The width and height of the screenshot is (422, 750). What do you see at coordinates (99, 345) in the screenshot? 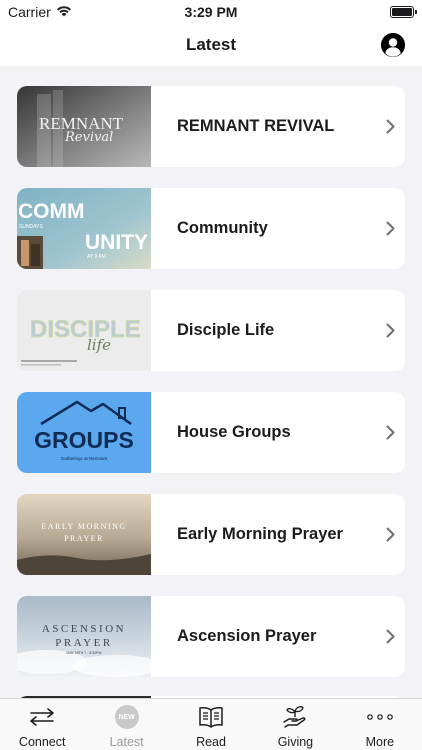
I see `thumb-text-life: life` at bounding box center [99, 345].